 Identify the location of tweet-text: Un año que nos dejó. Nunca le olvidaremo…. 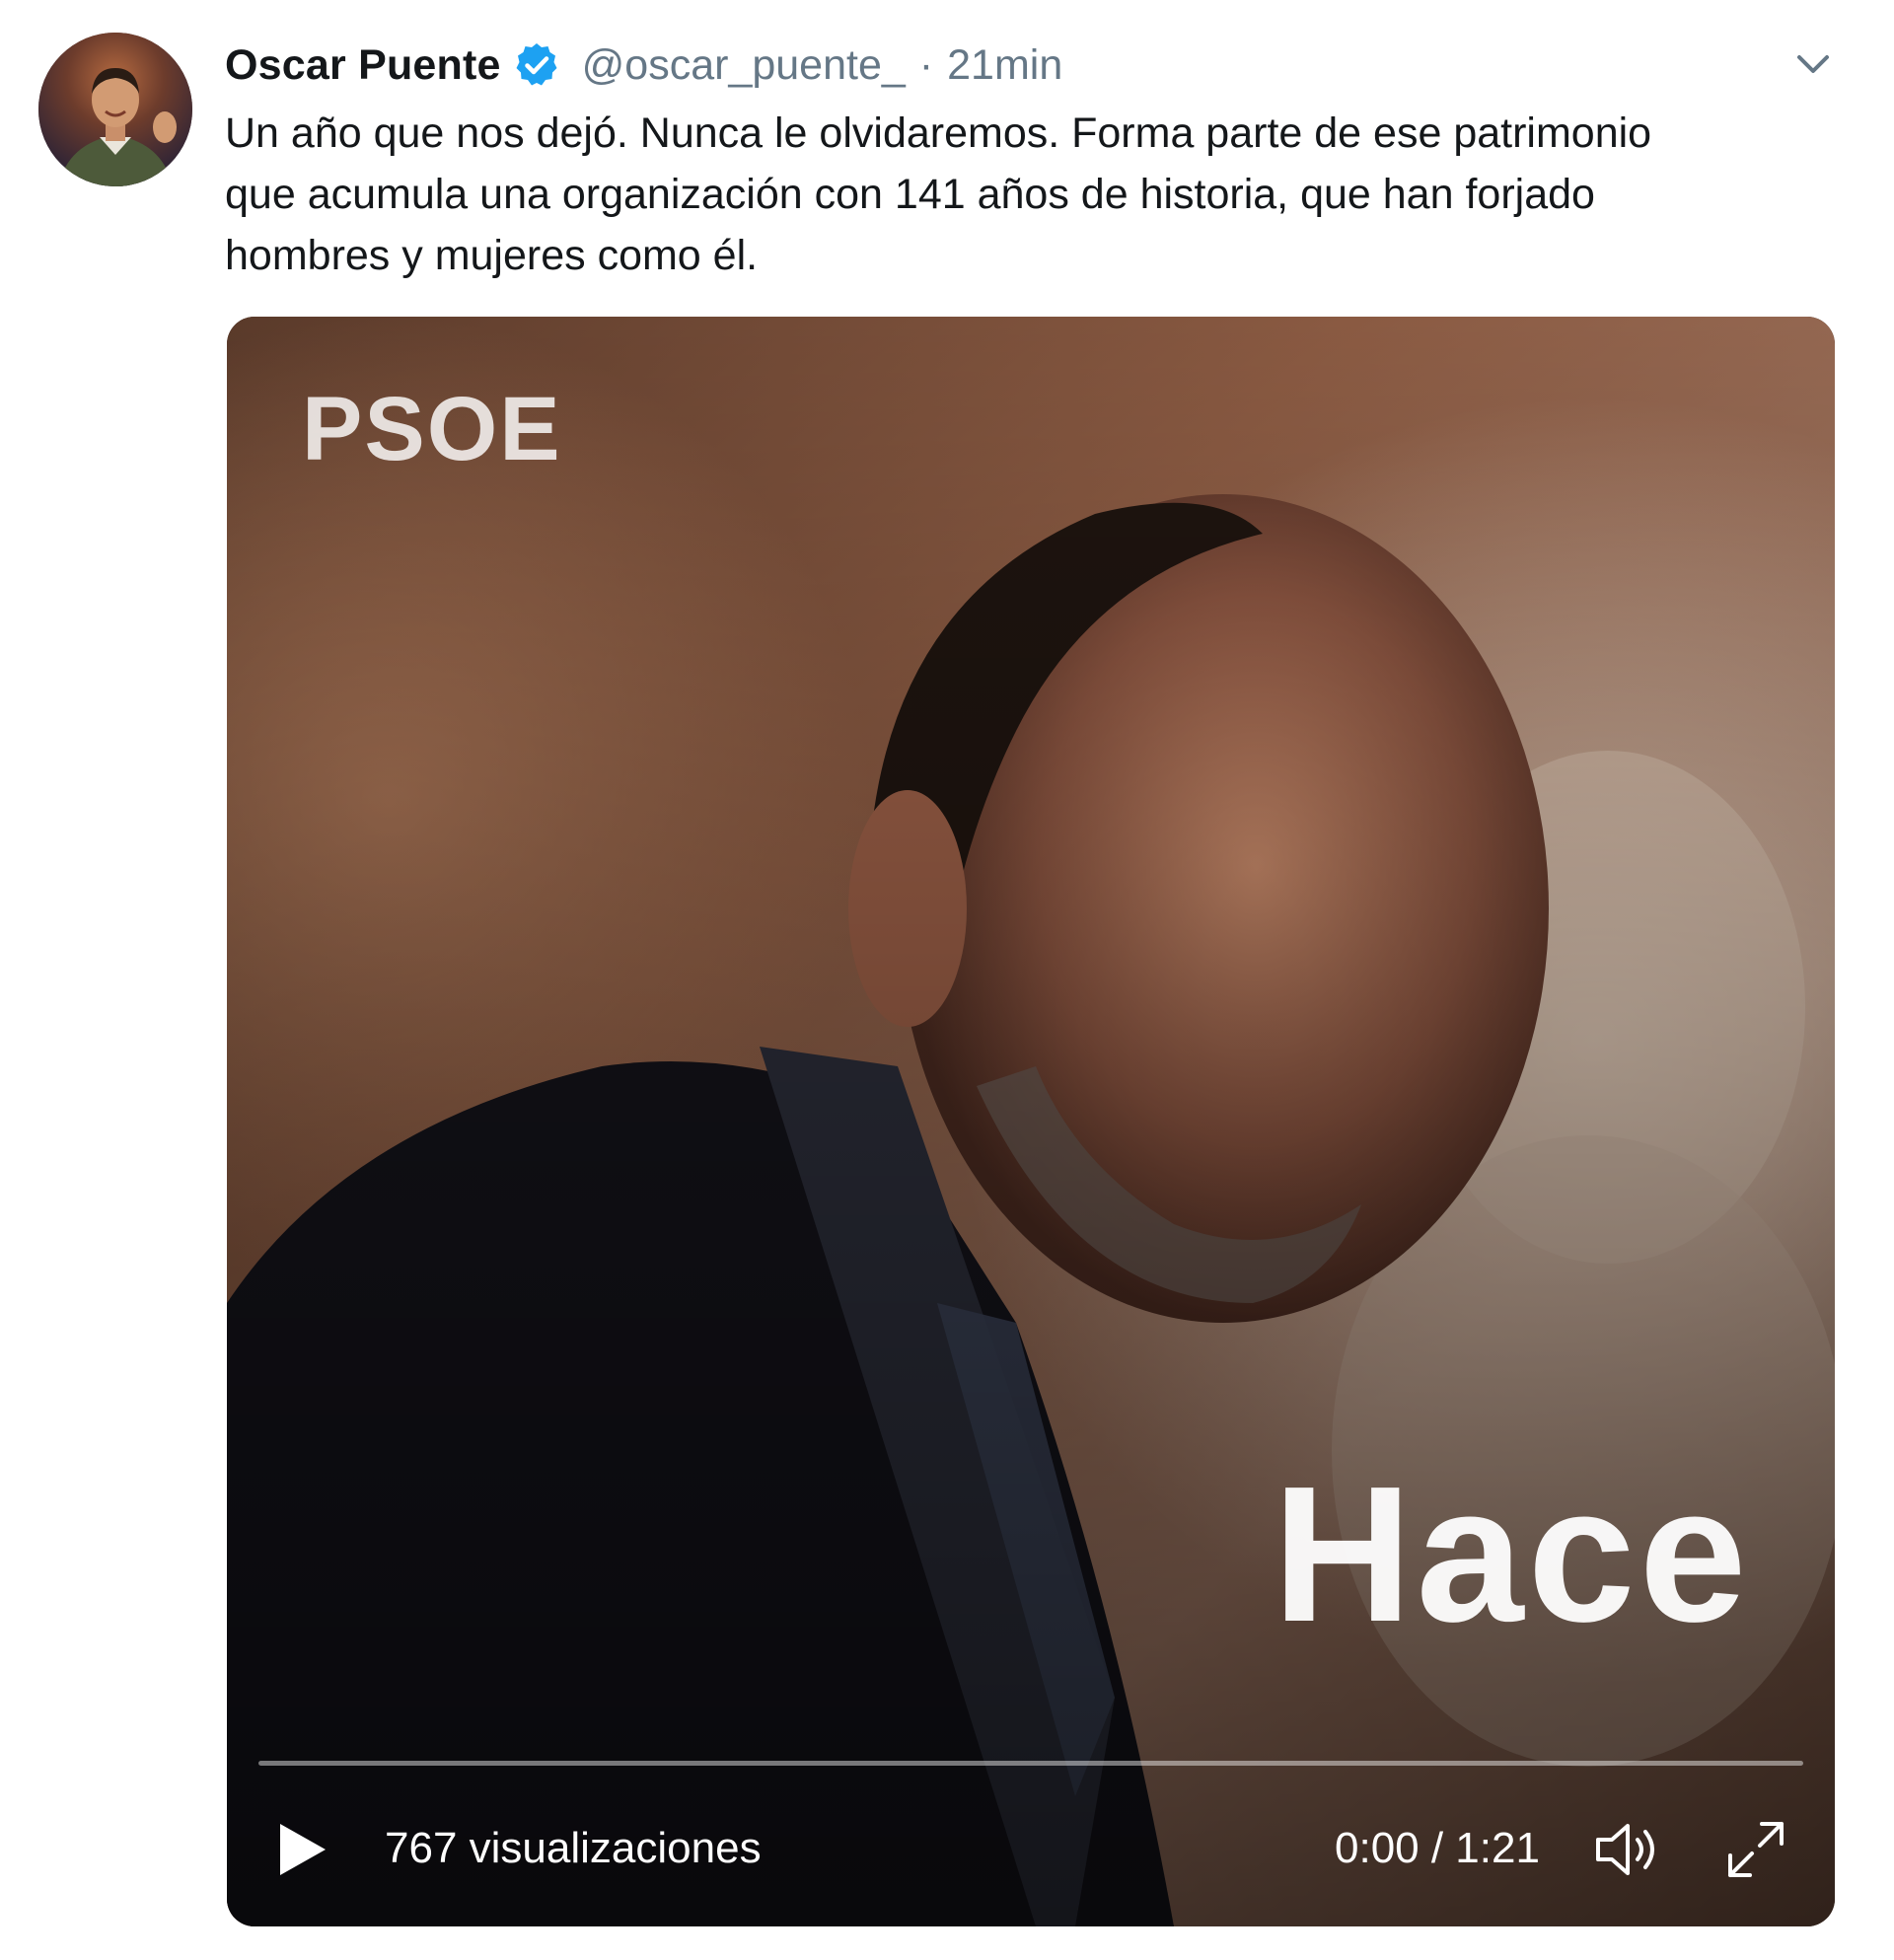
(1034, 194).